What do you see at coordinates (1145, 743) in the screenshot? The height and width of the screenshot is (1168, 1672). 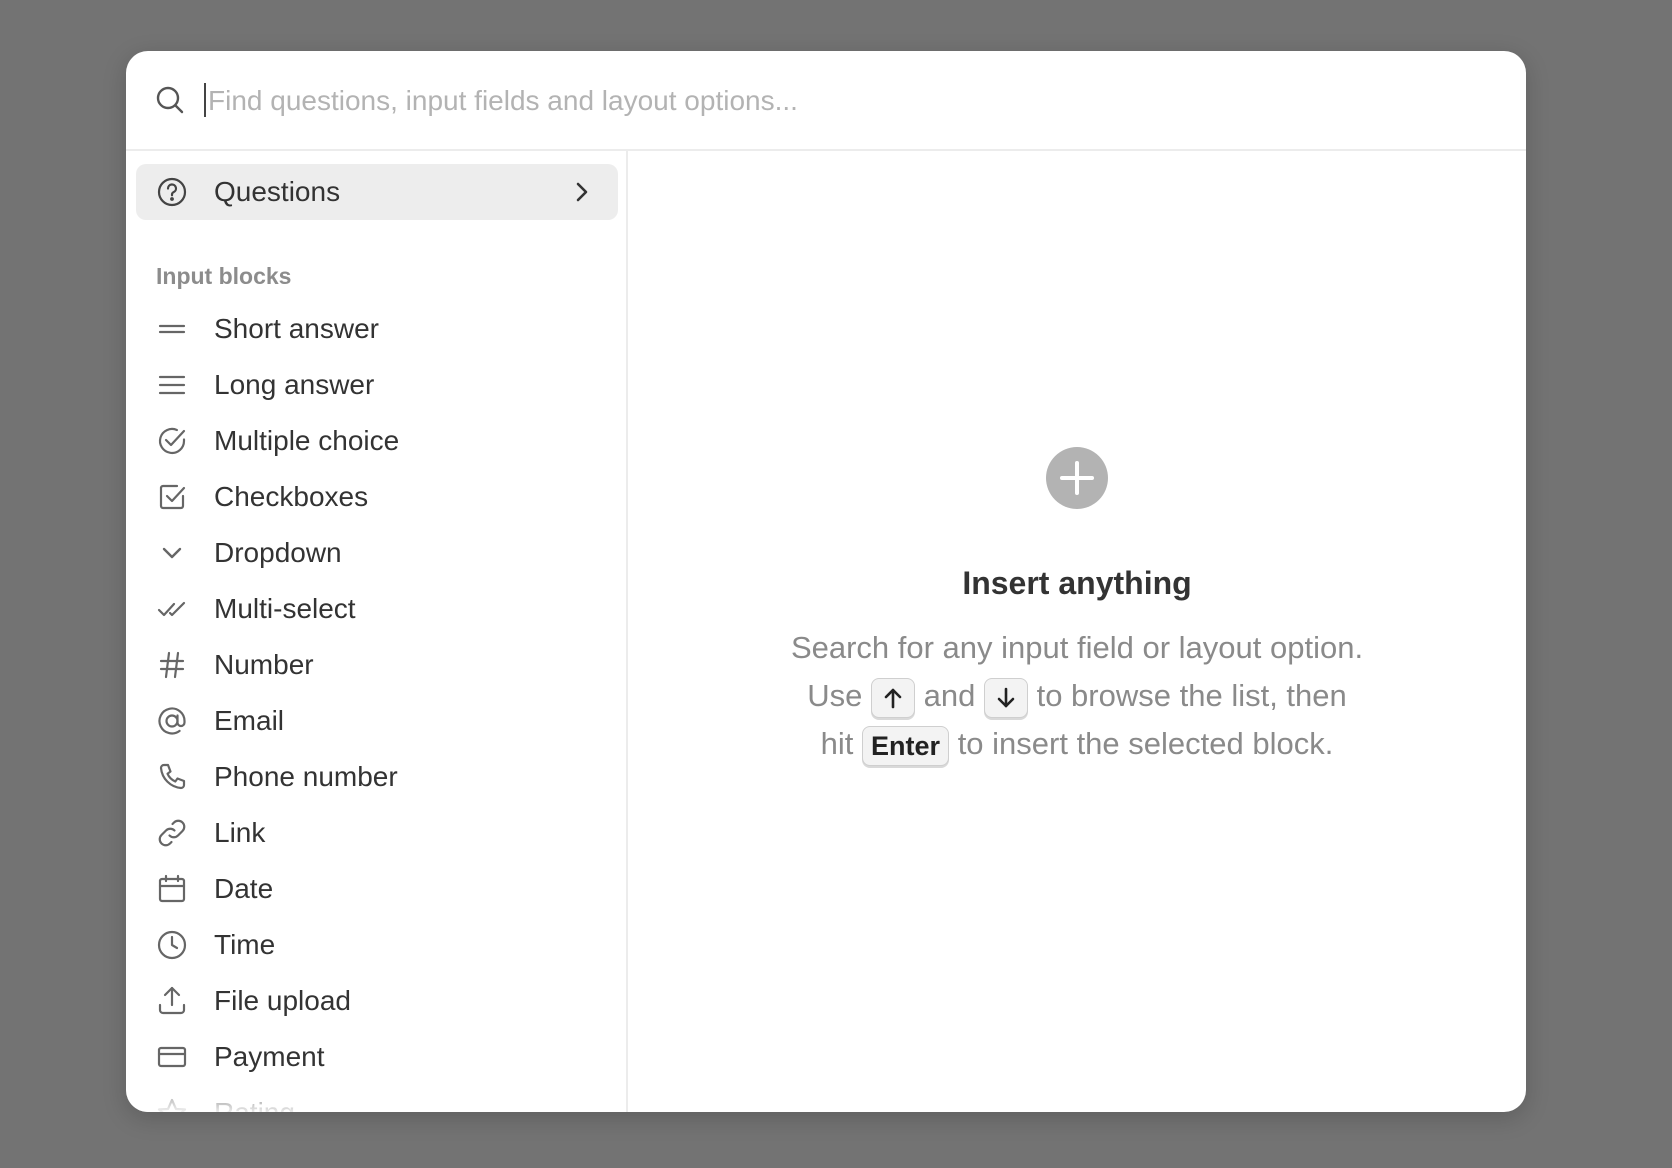 I see `description-text: to insert the selected block.` at bounding box center [1145, 743].